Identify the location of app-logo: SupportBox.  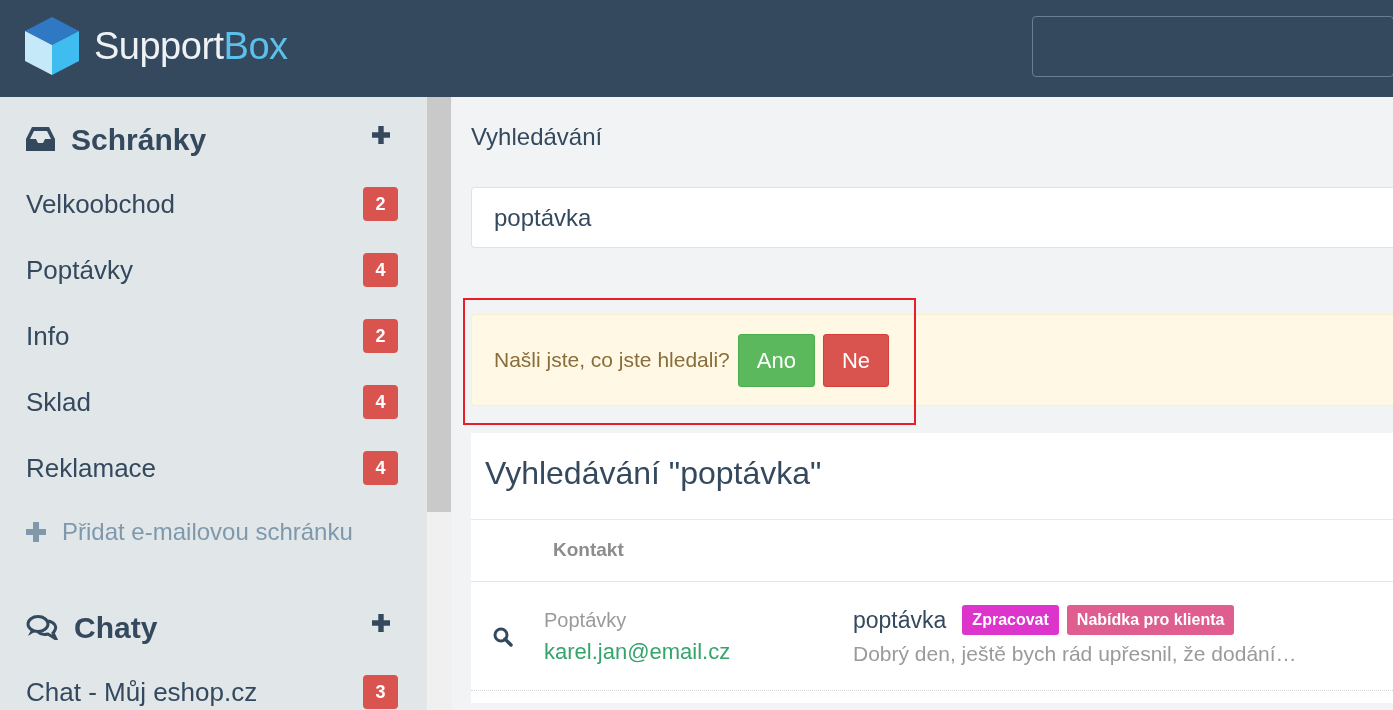
(191, 46).